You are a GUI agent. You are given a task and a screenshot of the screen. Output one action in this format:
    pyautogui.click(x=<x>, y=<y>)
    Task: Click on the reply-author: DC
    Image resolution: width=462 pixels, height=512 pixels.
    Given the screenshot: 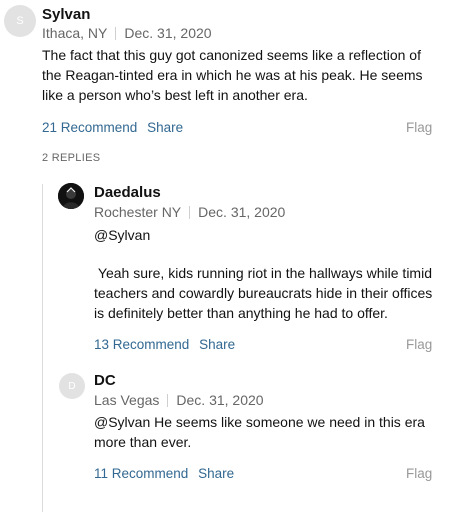 What is the action you would take?
    pyautogui.click(x=105, y=380)
    